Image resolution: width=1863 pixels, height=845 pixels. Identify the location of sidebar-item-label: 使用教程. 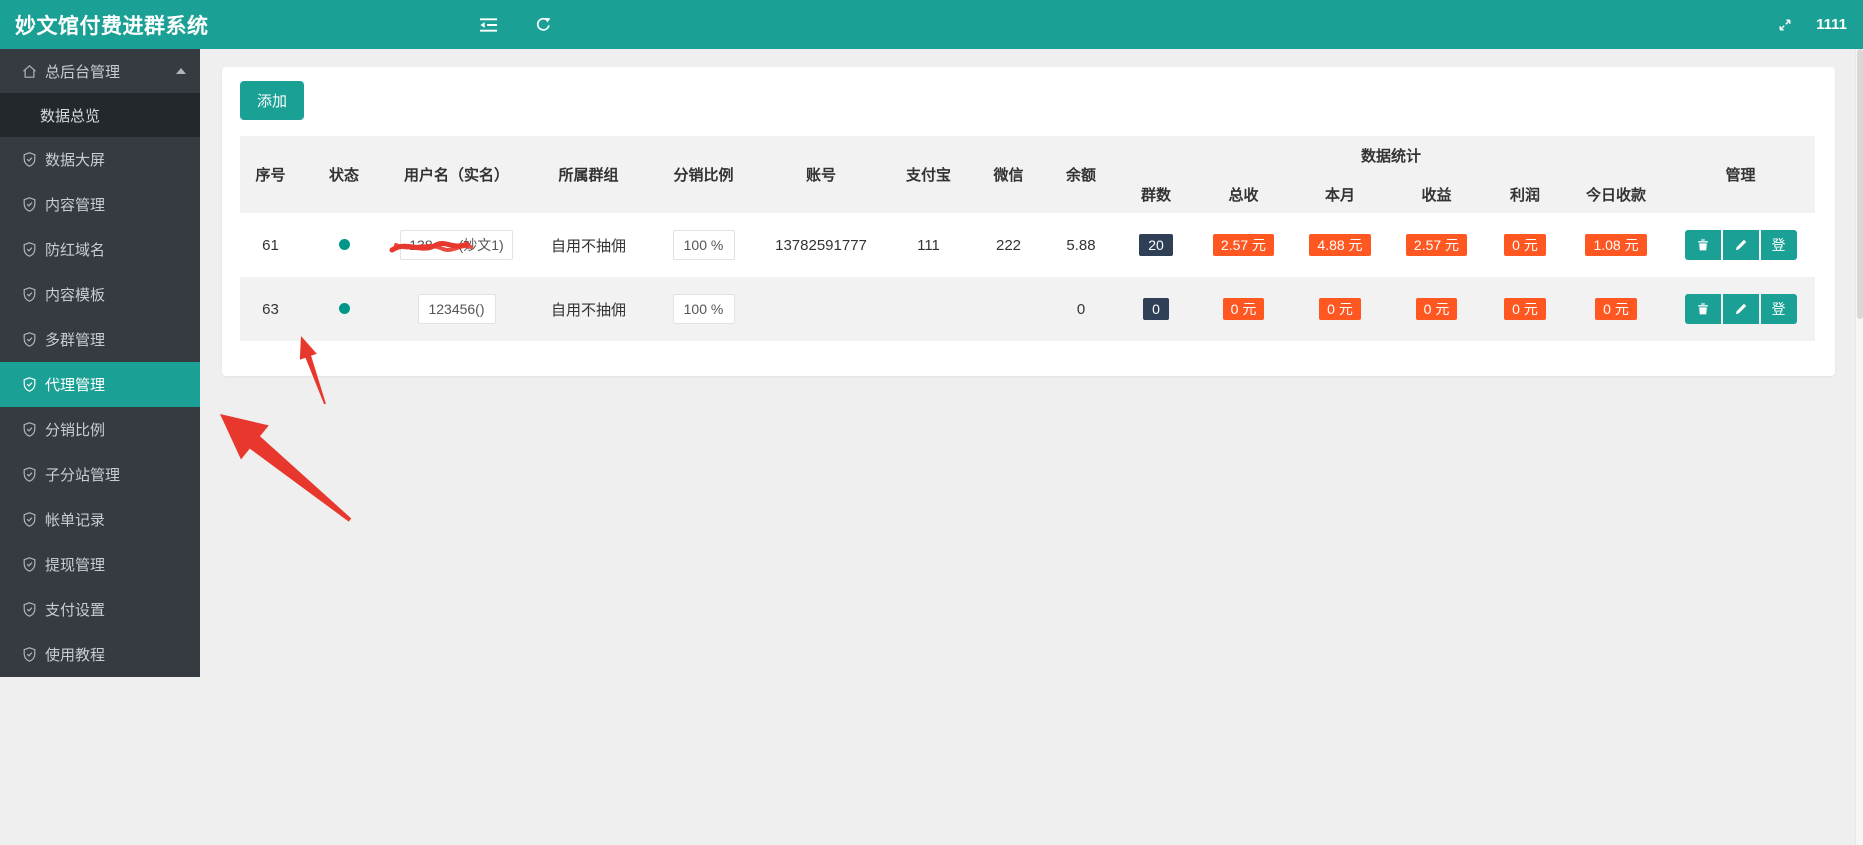
(75, 655).